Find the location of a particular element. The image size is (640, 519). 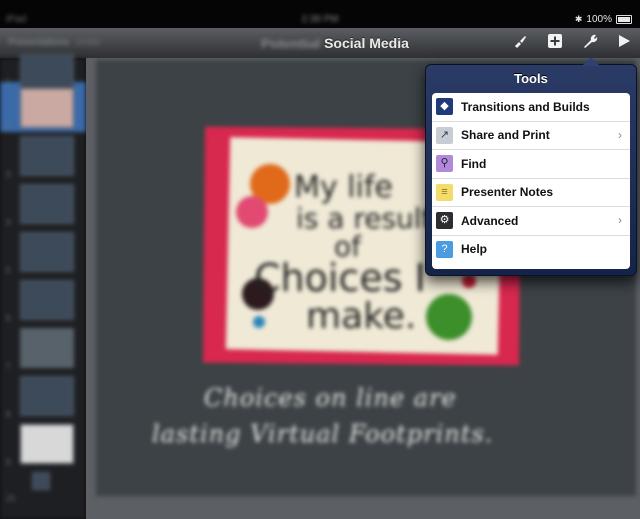

status-right: ✱ 100% is located at coordinates (603, 19).